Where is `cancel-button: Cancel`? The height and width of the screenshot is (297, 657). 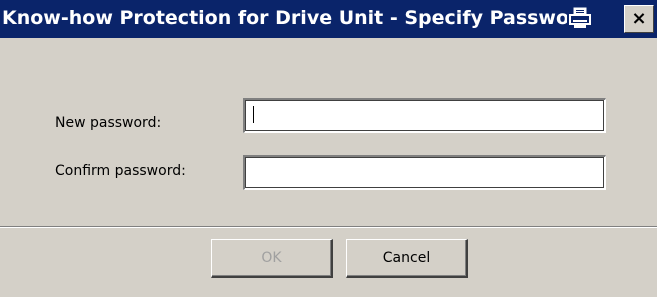
cancel-button: Cancel is located at coordinates (407, 258).